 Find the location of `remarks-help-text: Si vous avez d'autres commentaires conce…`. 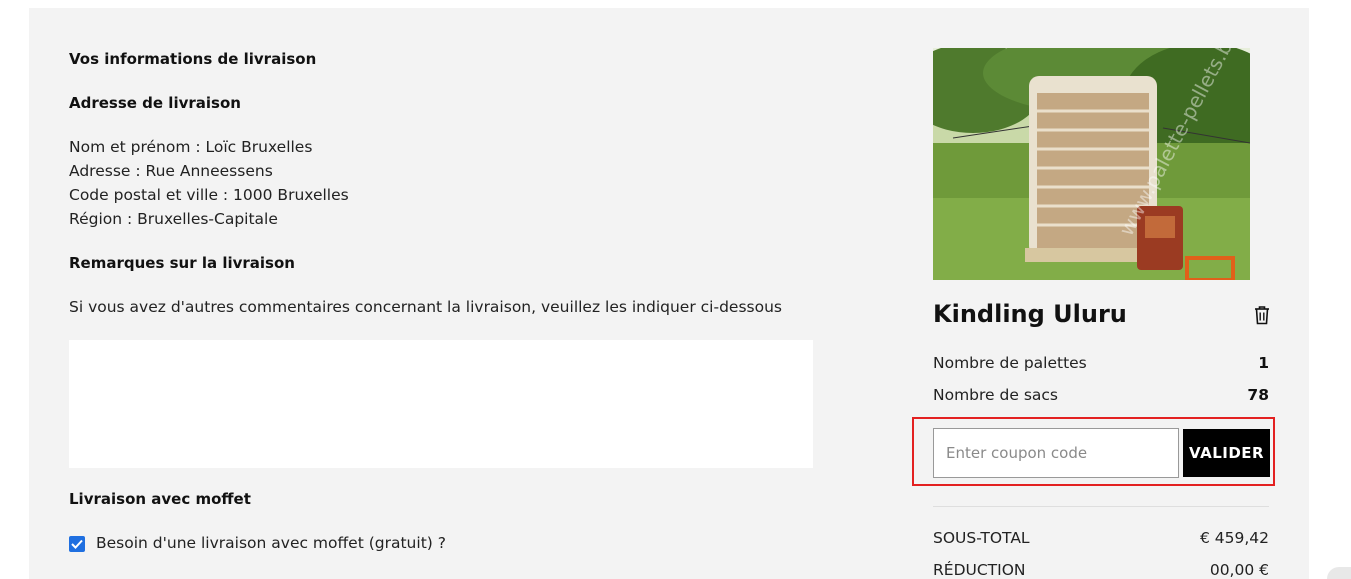

remarks-help-text: Si vous avez d'autres commentaires conce… is located at coordinates (425, 307).